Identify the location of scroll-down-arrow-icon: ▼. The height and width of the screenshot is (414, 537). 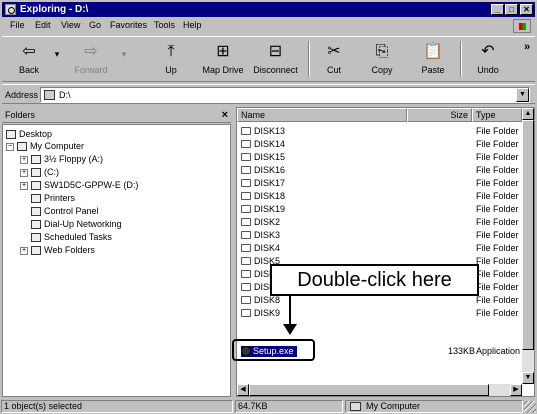
(528, 378).